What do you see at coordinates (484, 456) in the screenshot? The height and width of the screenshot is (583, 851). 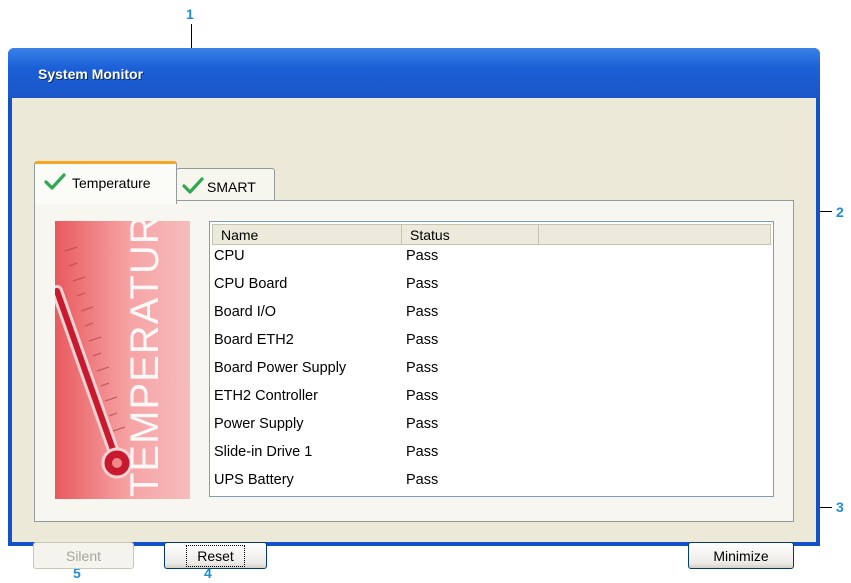 I see `list-item: Slide-in Drive 1 Pass` at bounding box center [484, 456].